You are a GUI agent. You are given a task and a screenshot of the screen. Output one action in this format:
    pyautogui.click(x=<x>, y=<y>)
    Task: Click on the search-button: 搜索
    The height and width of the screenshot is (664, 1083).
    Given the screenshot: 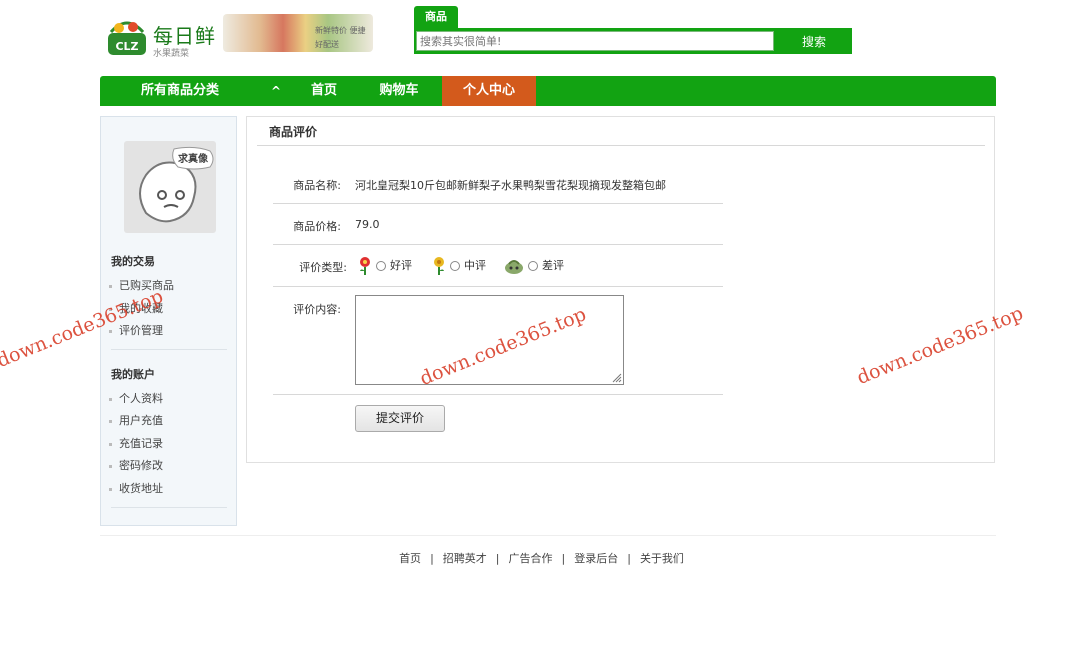 What is the action you would take?
    pyautogui.click(x=814, y=41)
    